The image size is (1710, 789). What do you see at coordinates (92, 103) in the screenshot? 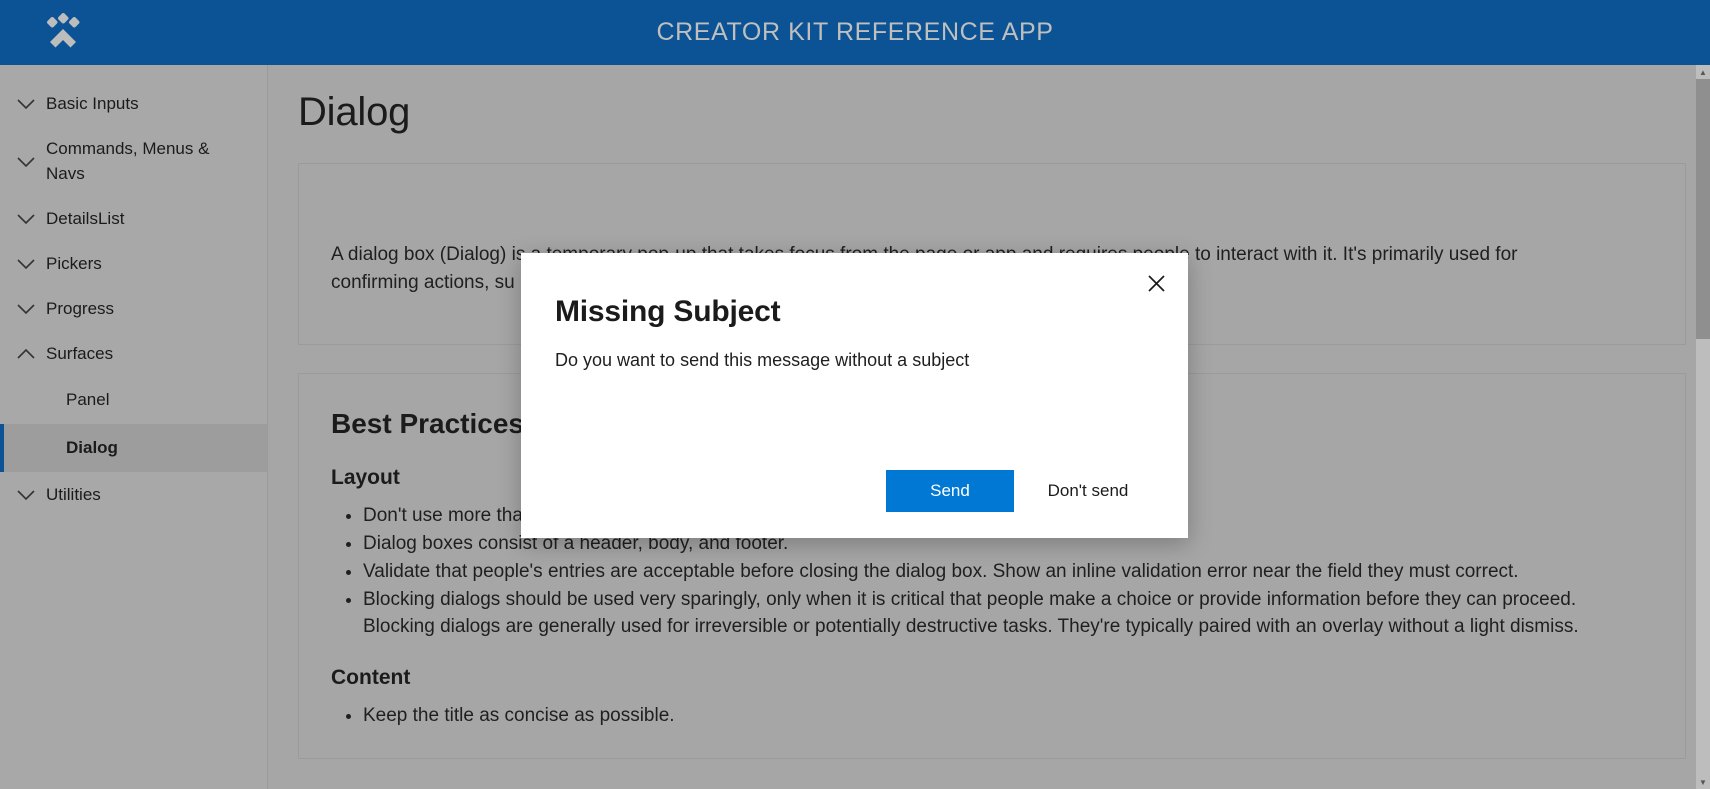
I see `sidebar-item-label: Basic Inputs` at bounding box center [92, 103].